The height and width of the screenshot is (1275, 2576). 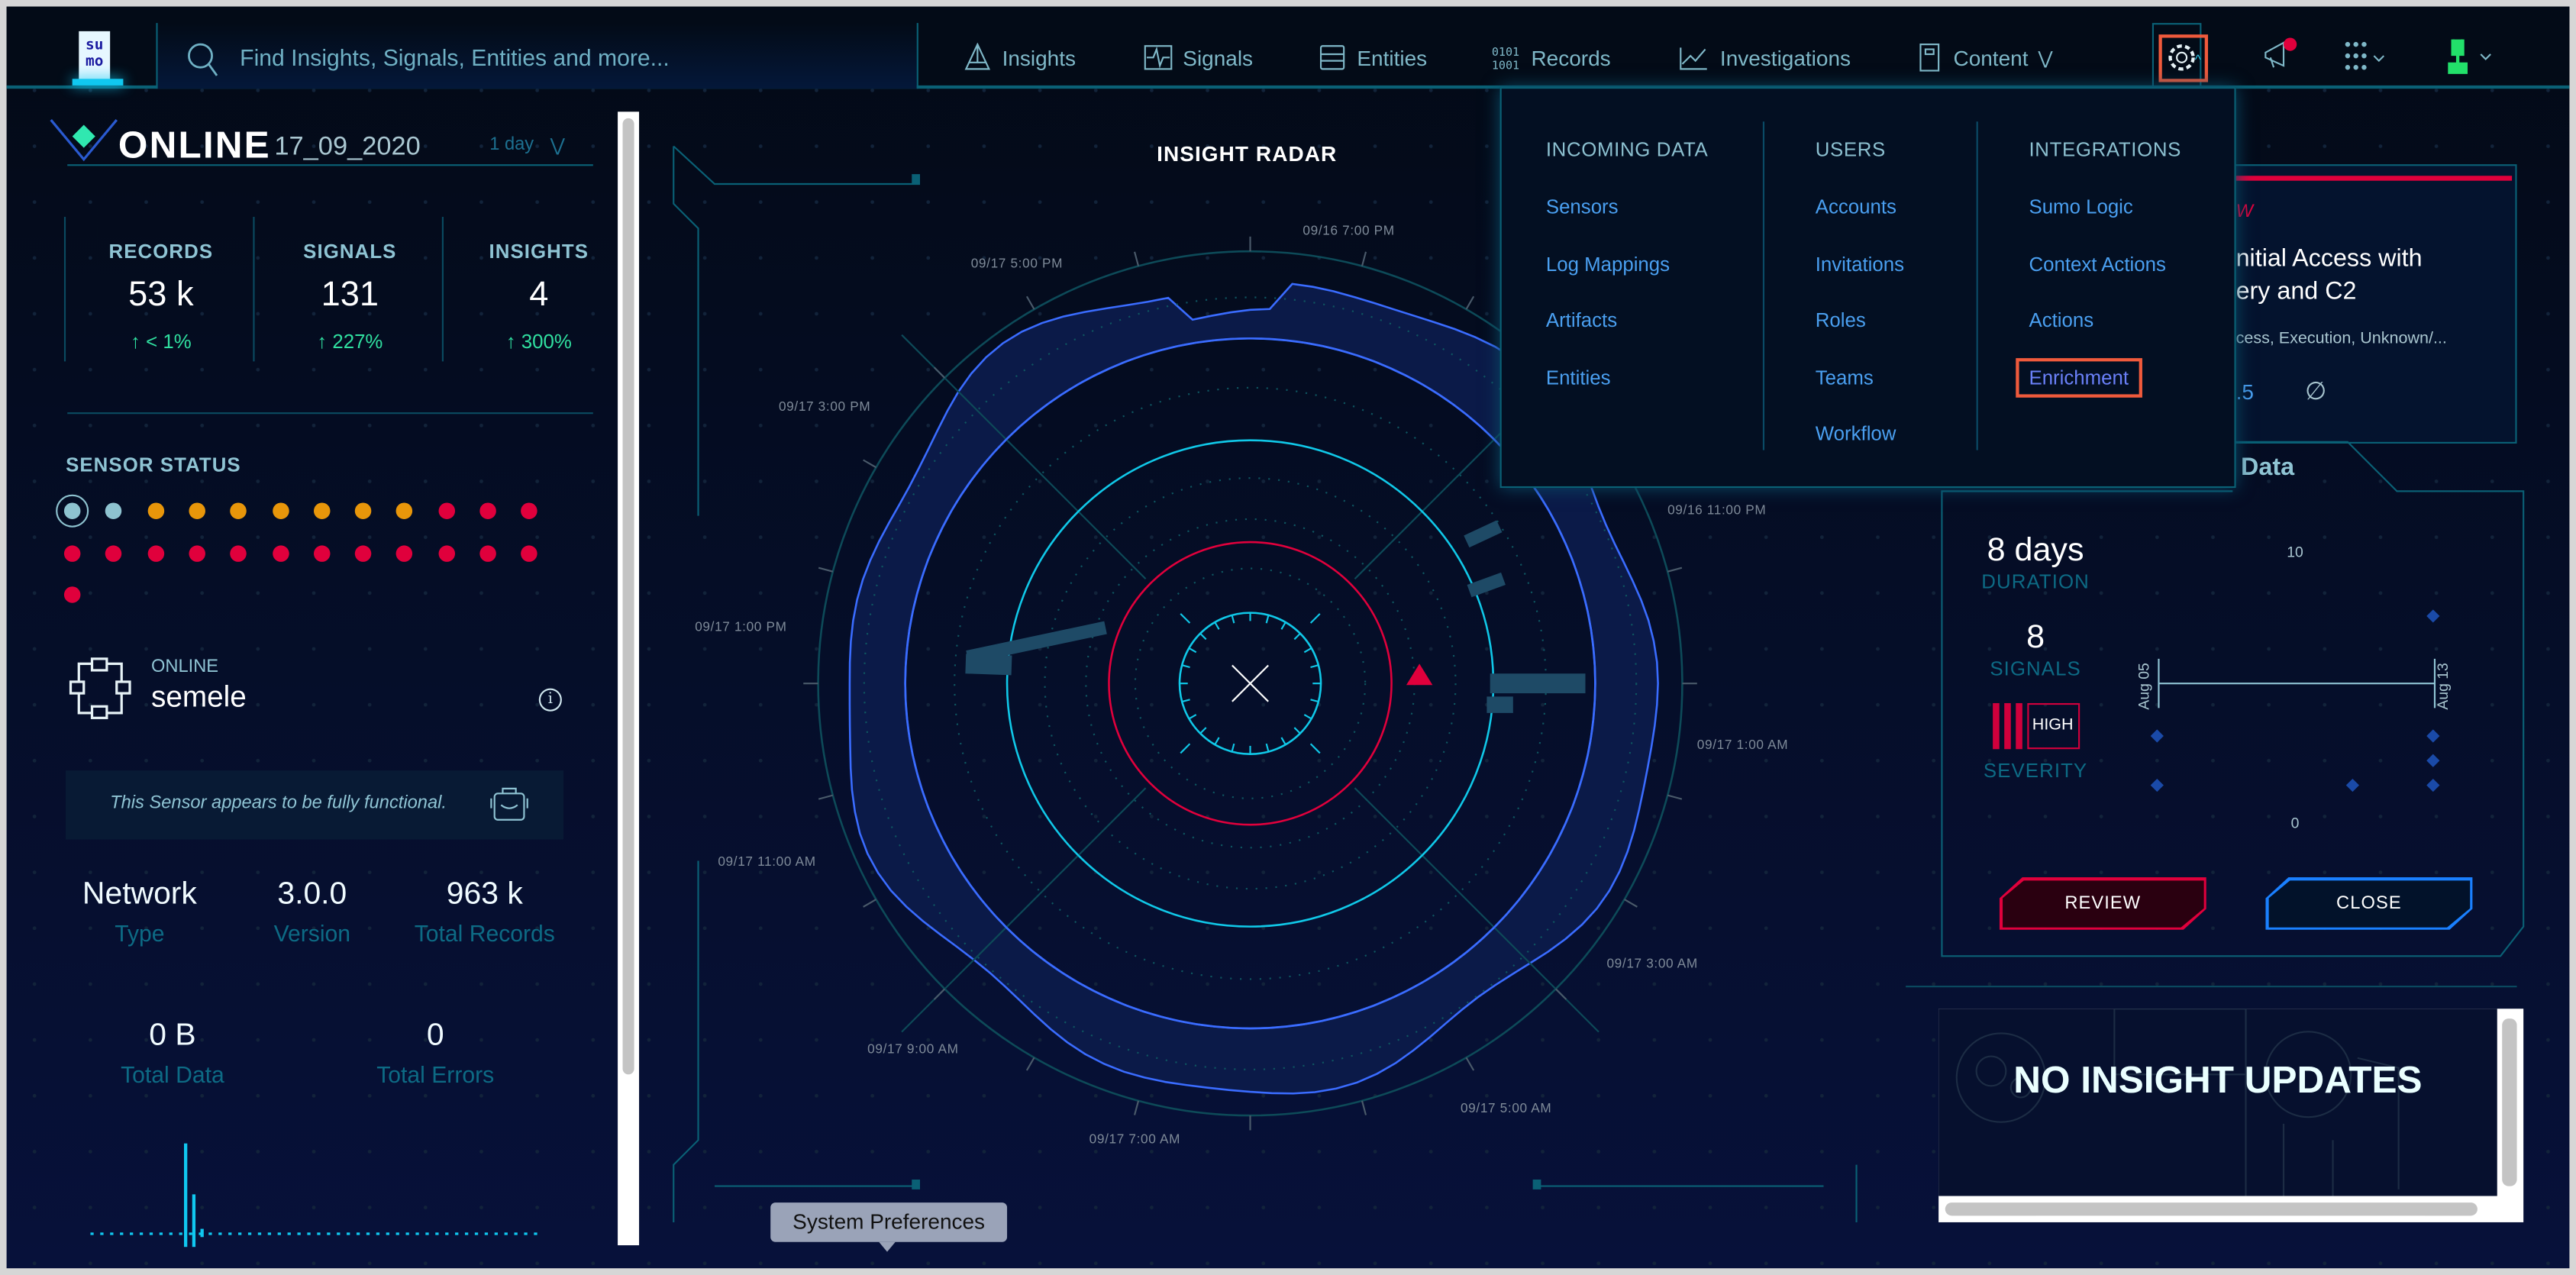 I want to click on radar-time-label: 09/17 7:00 AM, so click(x=1135, y=1139).